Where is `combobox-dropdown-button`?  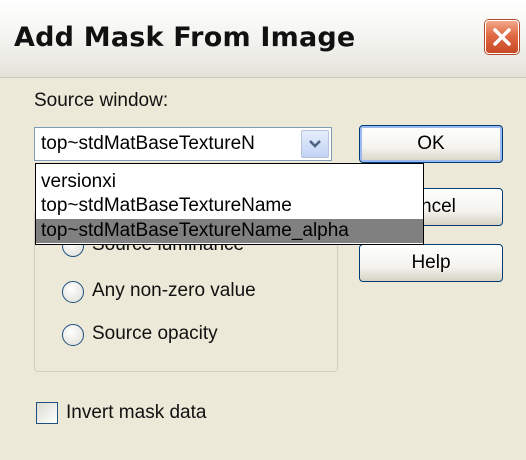 combobox-dropdown-button is located at coordinates (315, 144).